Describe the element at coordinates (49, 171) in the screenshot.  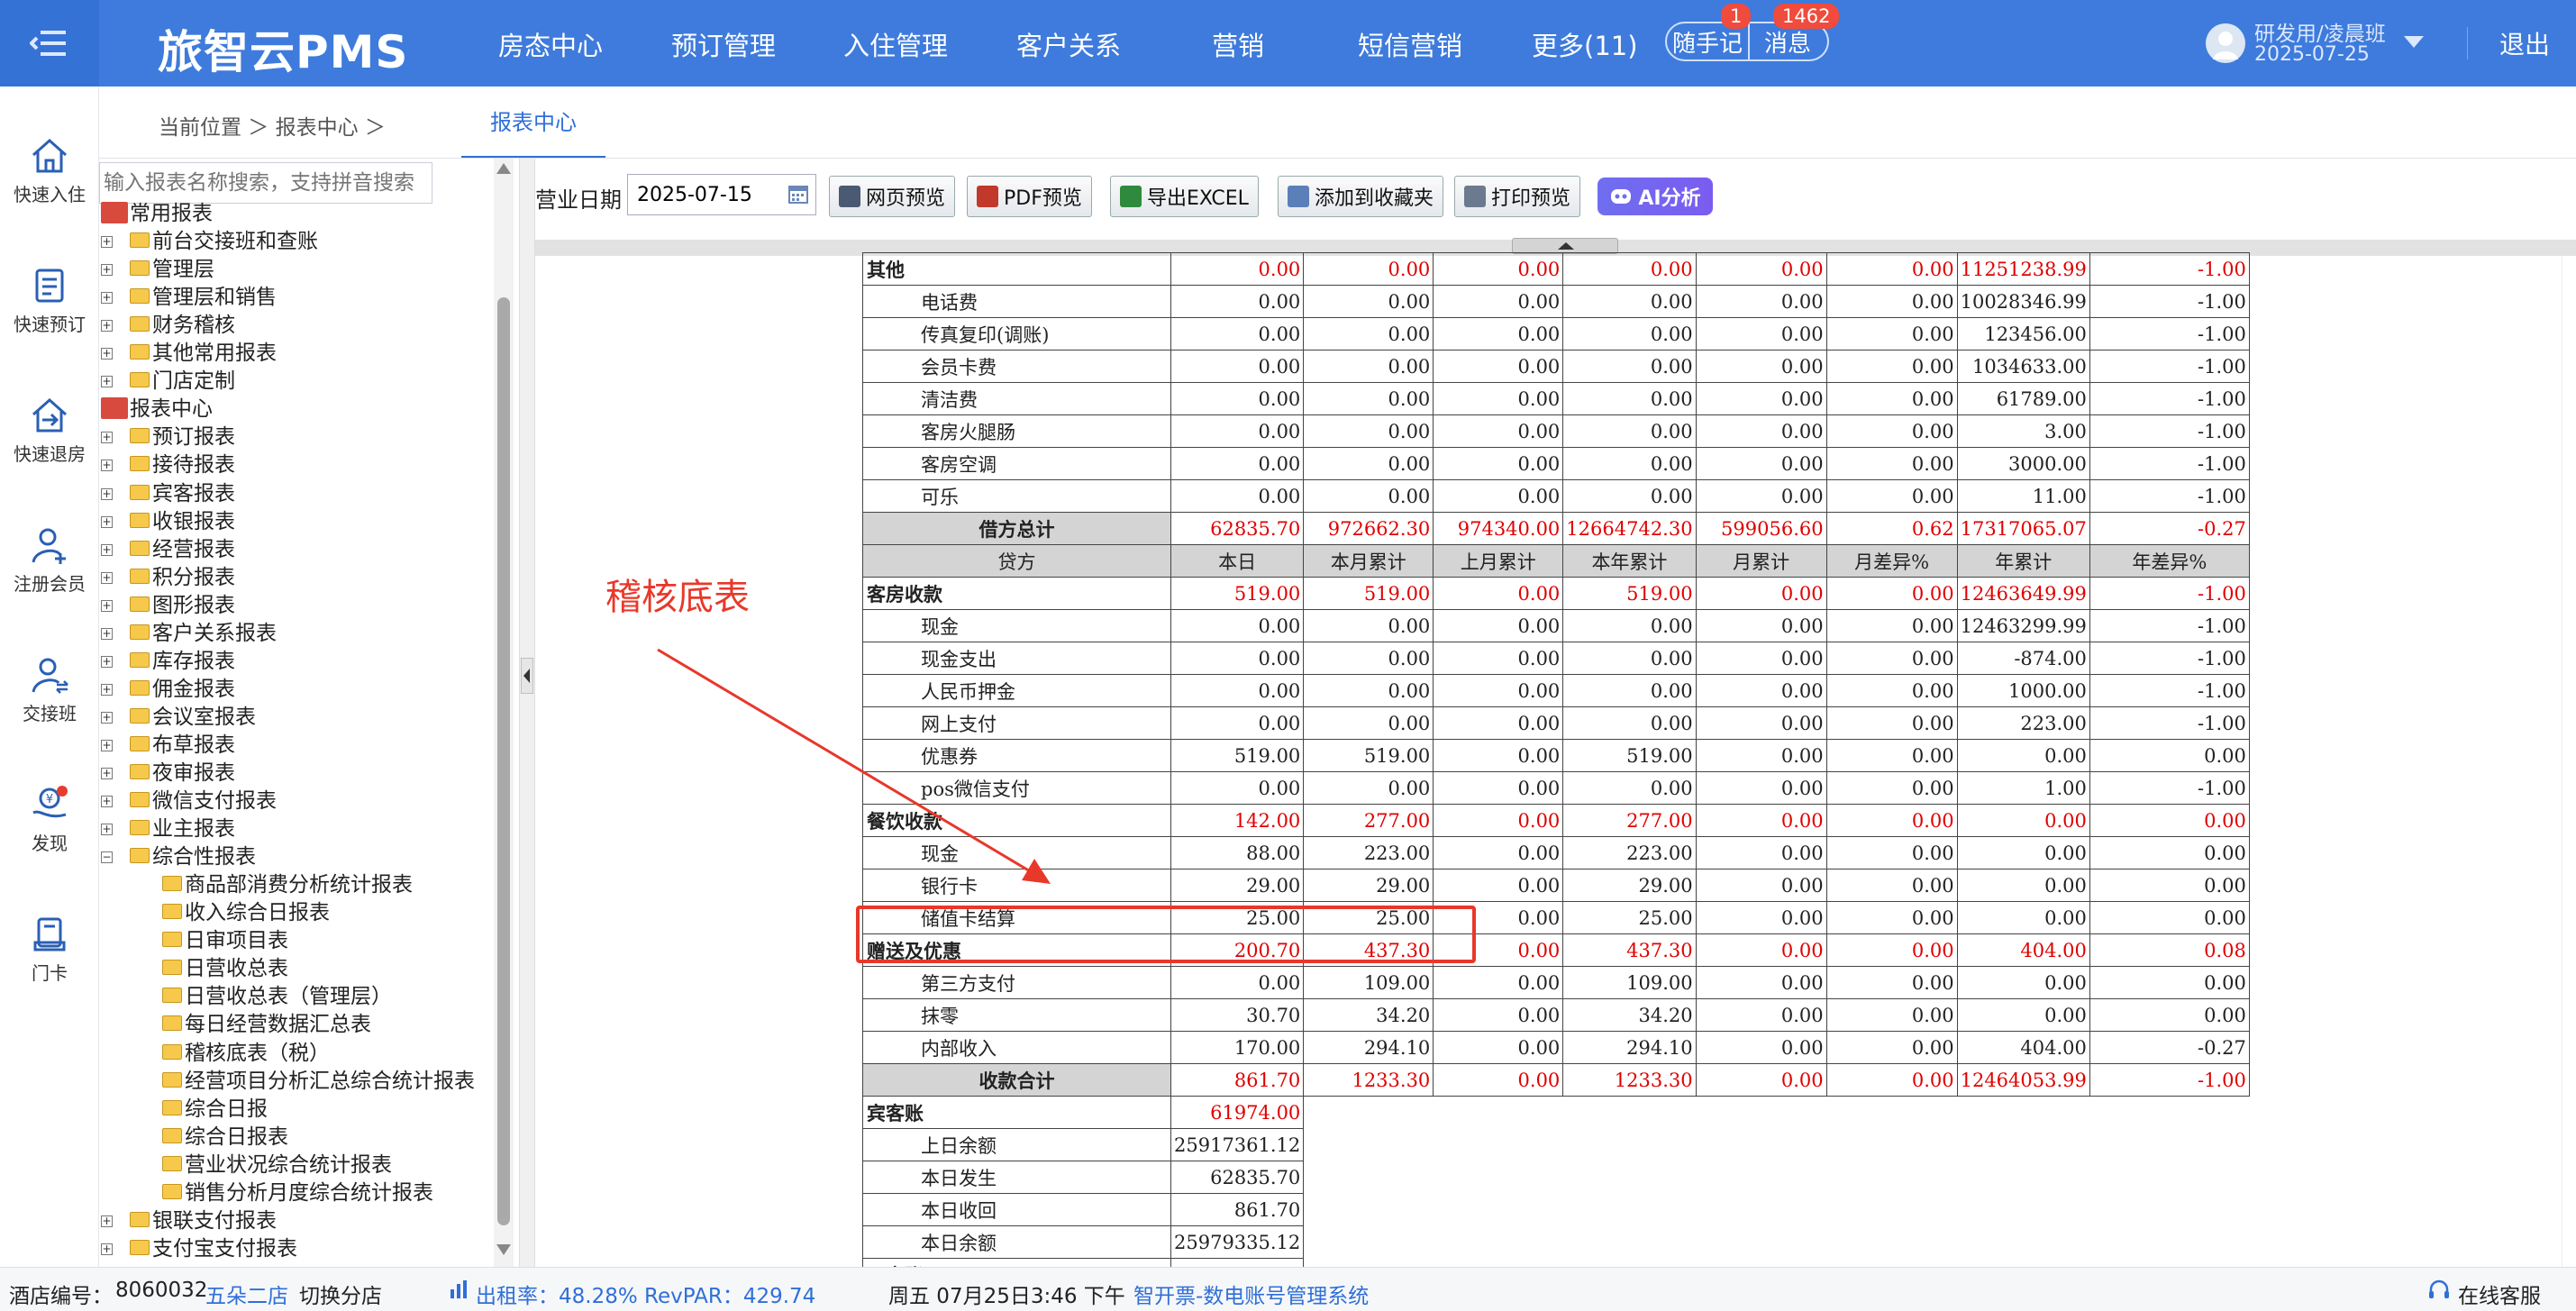
I see `quick-checkin-button: 快速入住` at that location.